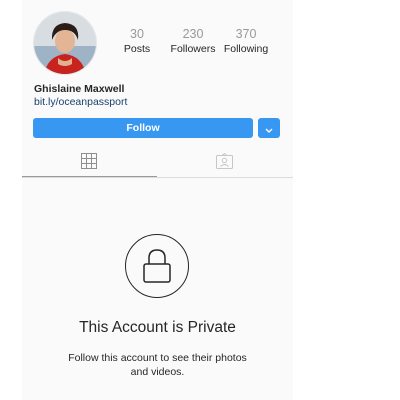 This screenshot has height=400, width=400. Describe the element at coordinates (246, 34) in the screenshot. I see `following-count: 370` at that location.